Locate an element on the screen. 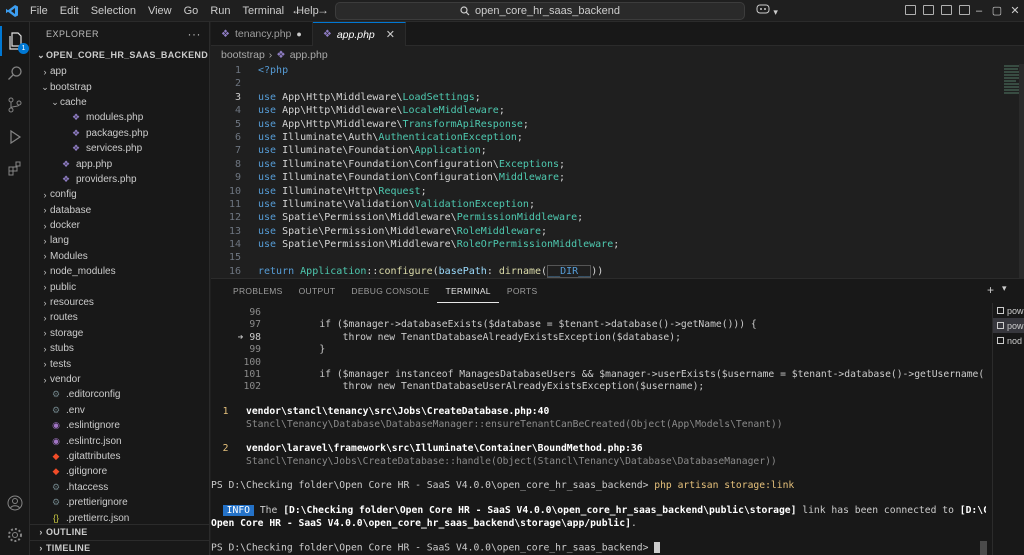 Image resolution: width=1024 pixels, height=555 pixels. tree-item-label: app is located at coordinates (58, 72).